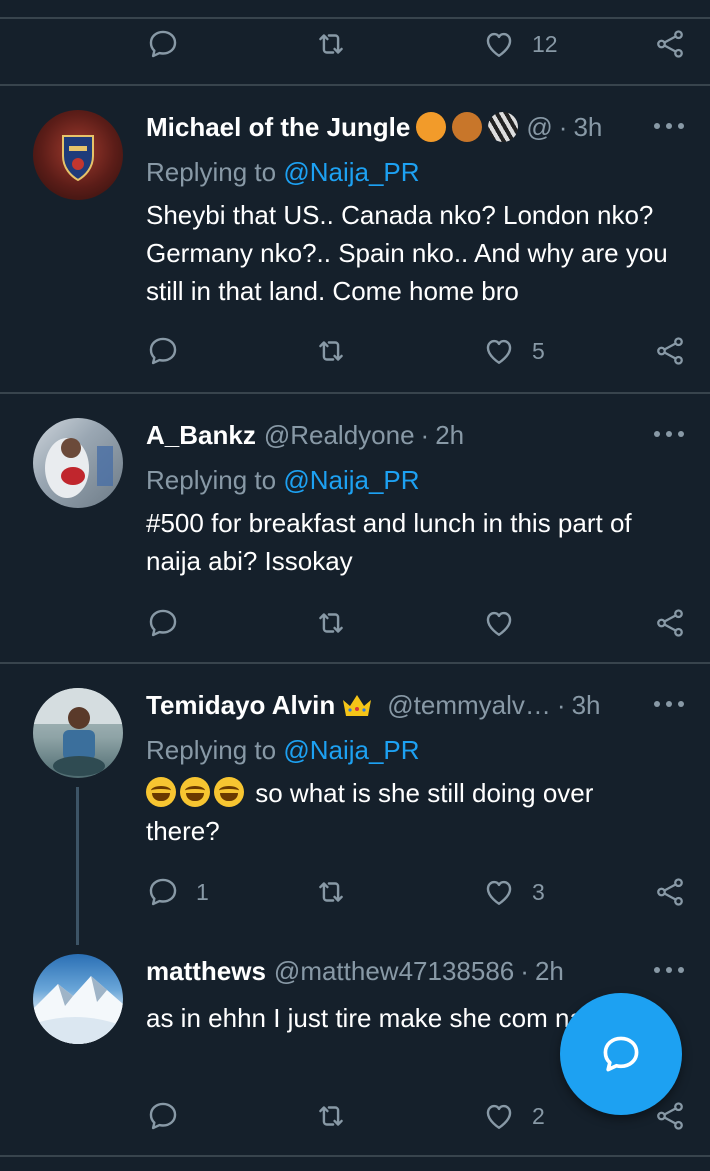 This screenshot has height=1171, width=710. I want to click on tweet-header: Michael of the Jungle @ · 3h, so click(428, 127).